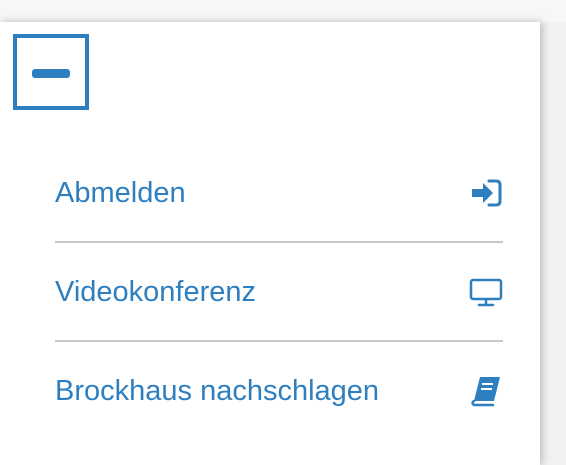 This screenshot has width=566, height=465. I want to click on page-background, so click(283, 11).